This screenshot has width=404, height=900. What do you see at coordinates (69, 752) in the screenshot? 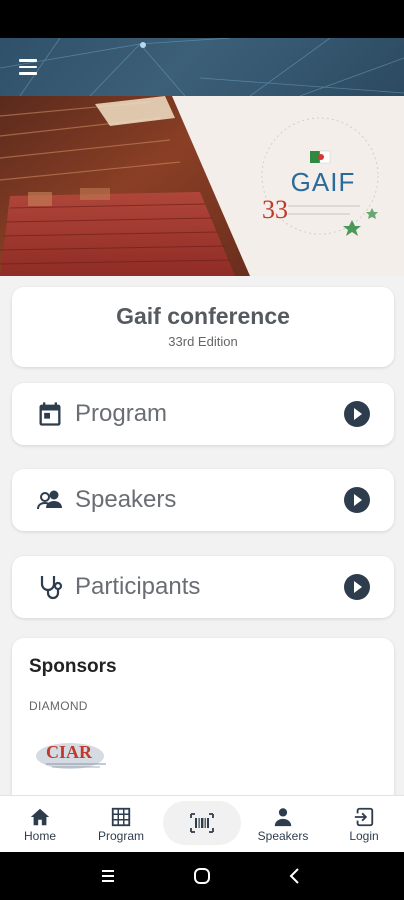
I see `sponsor-logo-text: CIAR` at bounding box center [69, 752].